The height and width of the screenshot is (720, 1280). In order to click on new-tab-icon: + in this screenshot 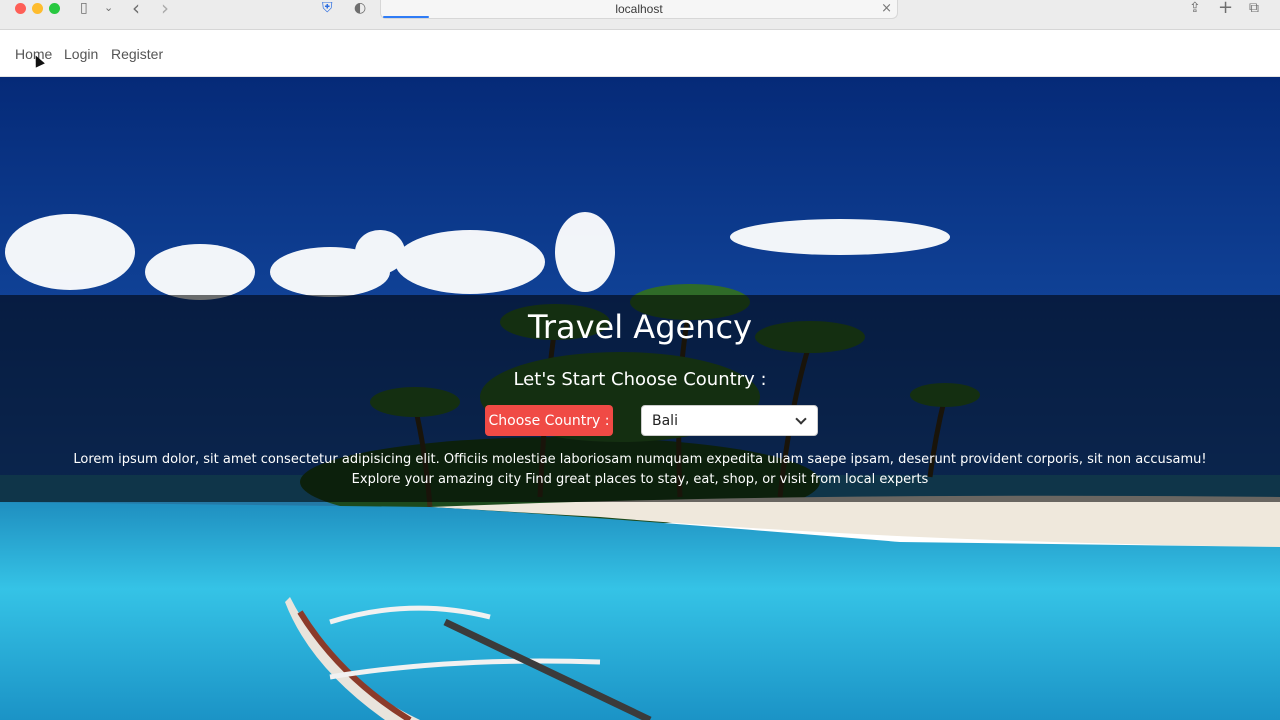, I will do `click(1225, 8)`.